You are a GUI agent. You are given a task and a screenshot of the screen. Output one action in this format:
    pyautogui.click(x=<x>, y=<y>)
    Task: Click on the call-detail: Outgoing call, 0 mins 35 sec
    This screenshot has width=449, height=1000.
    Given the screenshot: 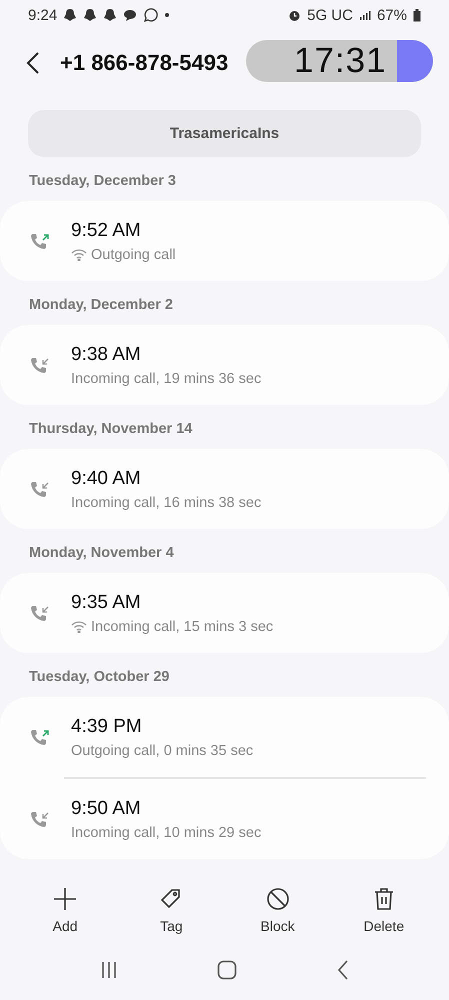 What is the action you would take?
    pyautogui.click(x=162, y=750)
    